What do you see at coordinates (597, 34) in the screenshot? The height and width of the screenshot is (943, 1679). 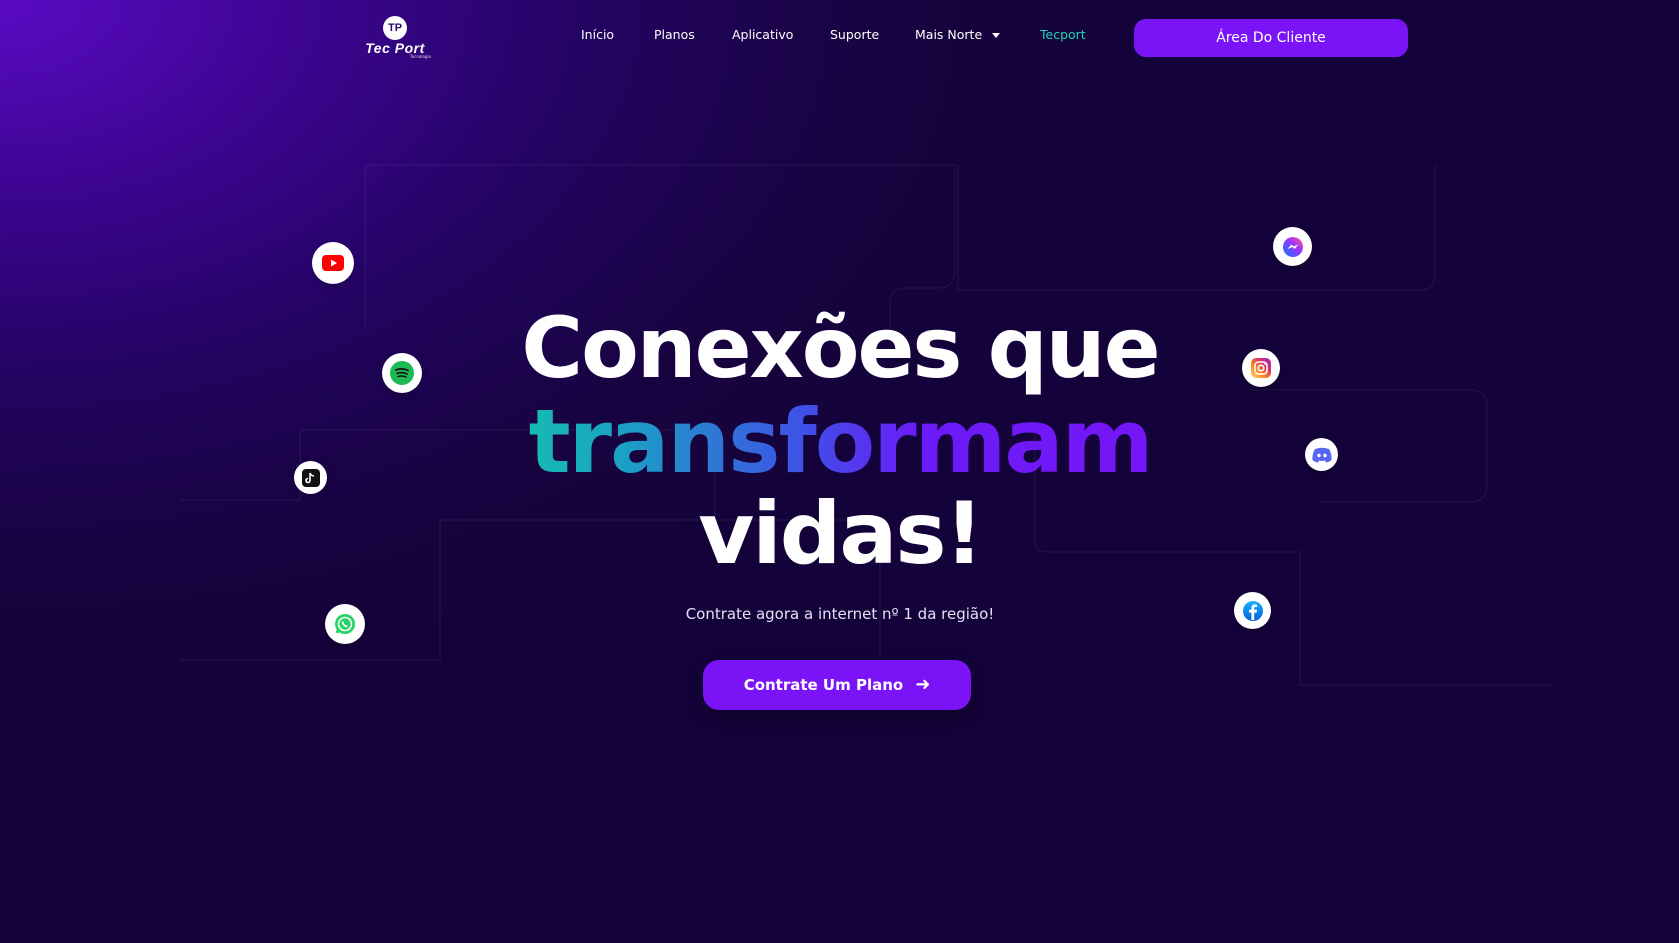 I see `nav-inicio: Início` at bounding box center [597, 34].